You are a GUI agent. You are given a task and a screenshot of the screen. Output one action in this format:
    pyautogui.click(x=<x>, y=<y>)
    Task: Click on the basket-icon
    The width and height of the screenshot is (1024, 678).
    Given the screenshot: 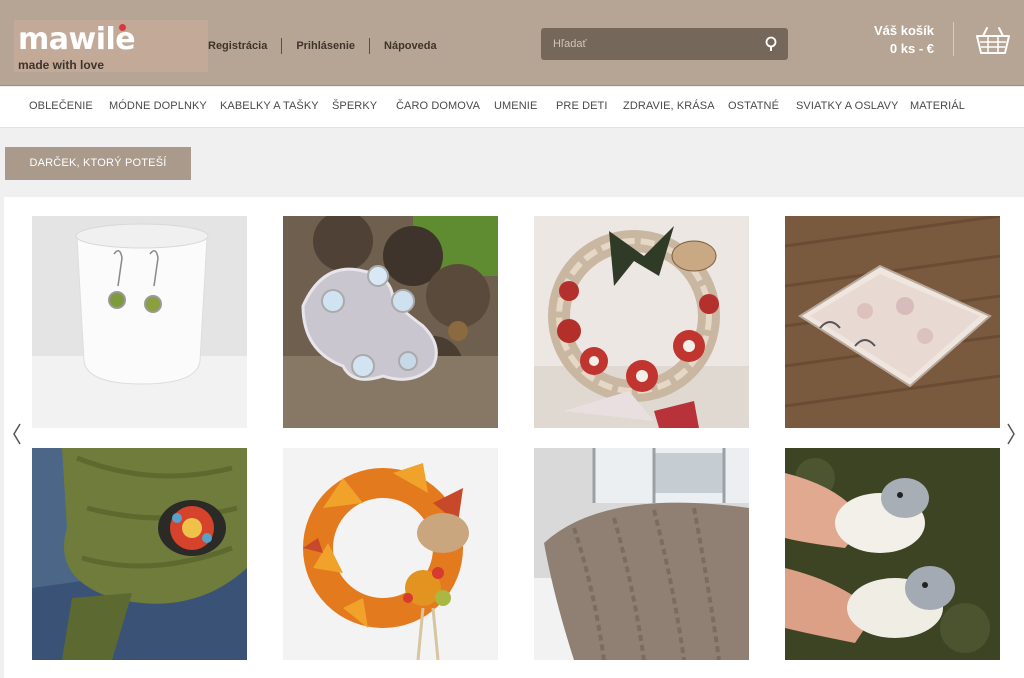 What is the action you would take?
    pyautogui.click(x=993, y=40)
    